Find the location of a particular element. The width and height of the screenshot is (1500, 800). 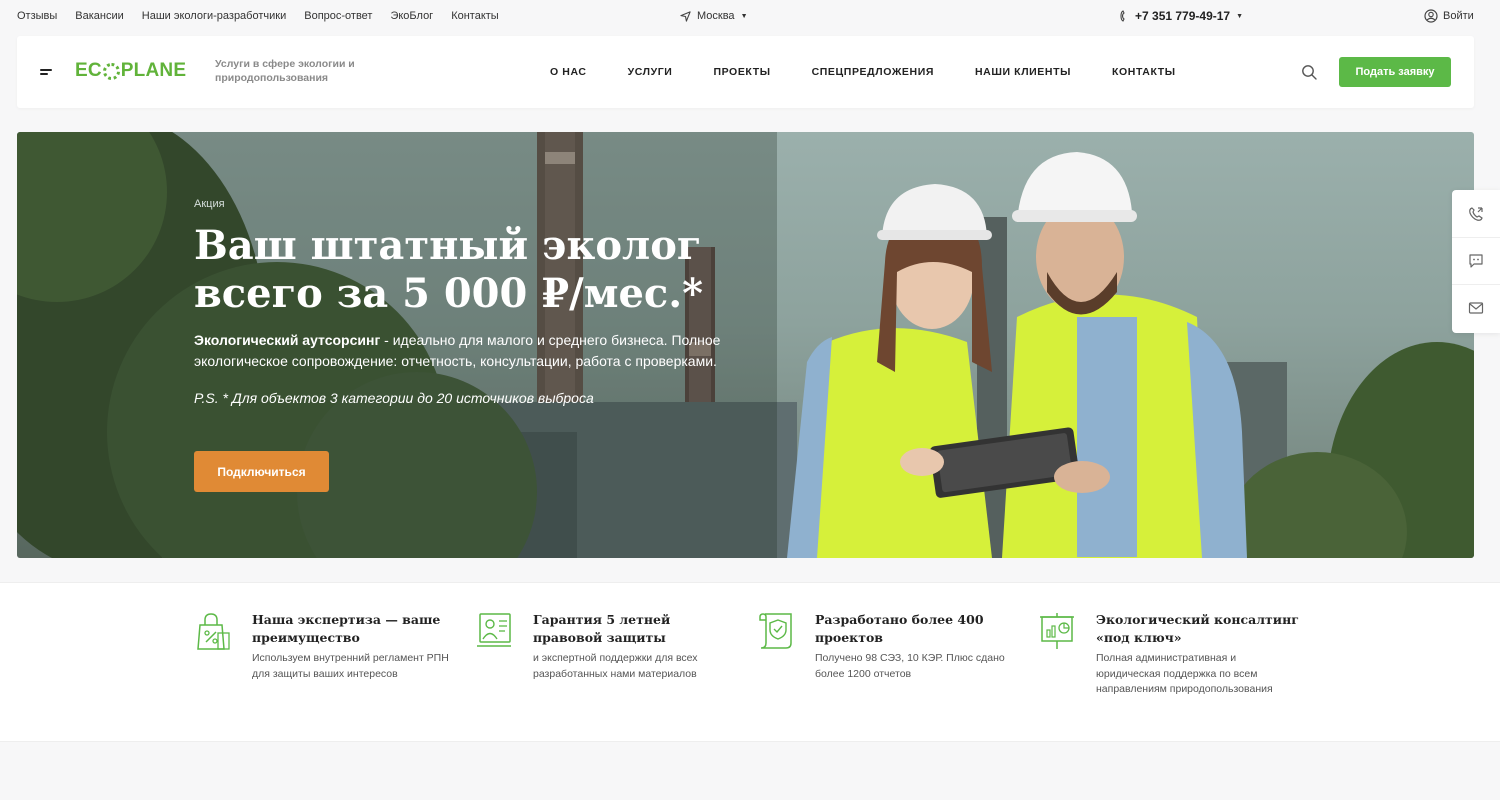

top-link-contacts: Контакты is located at coordinates (475, 16).